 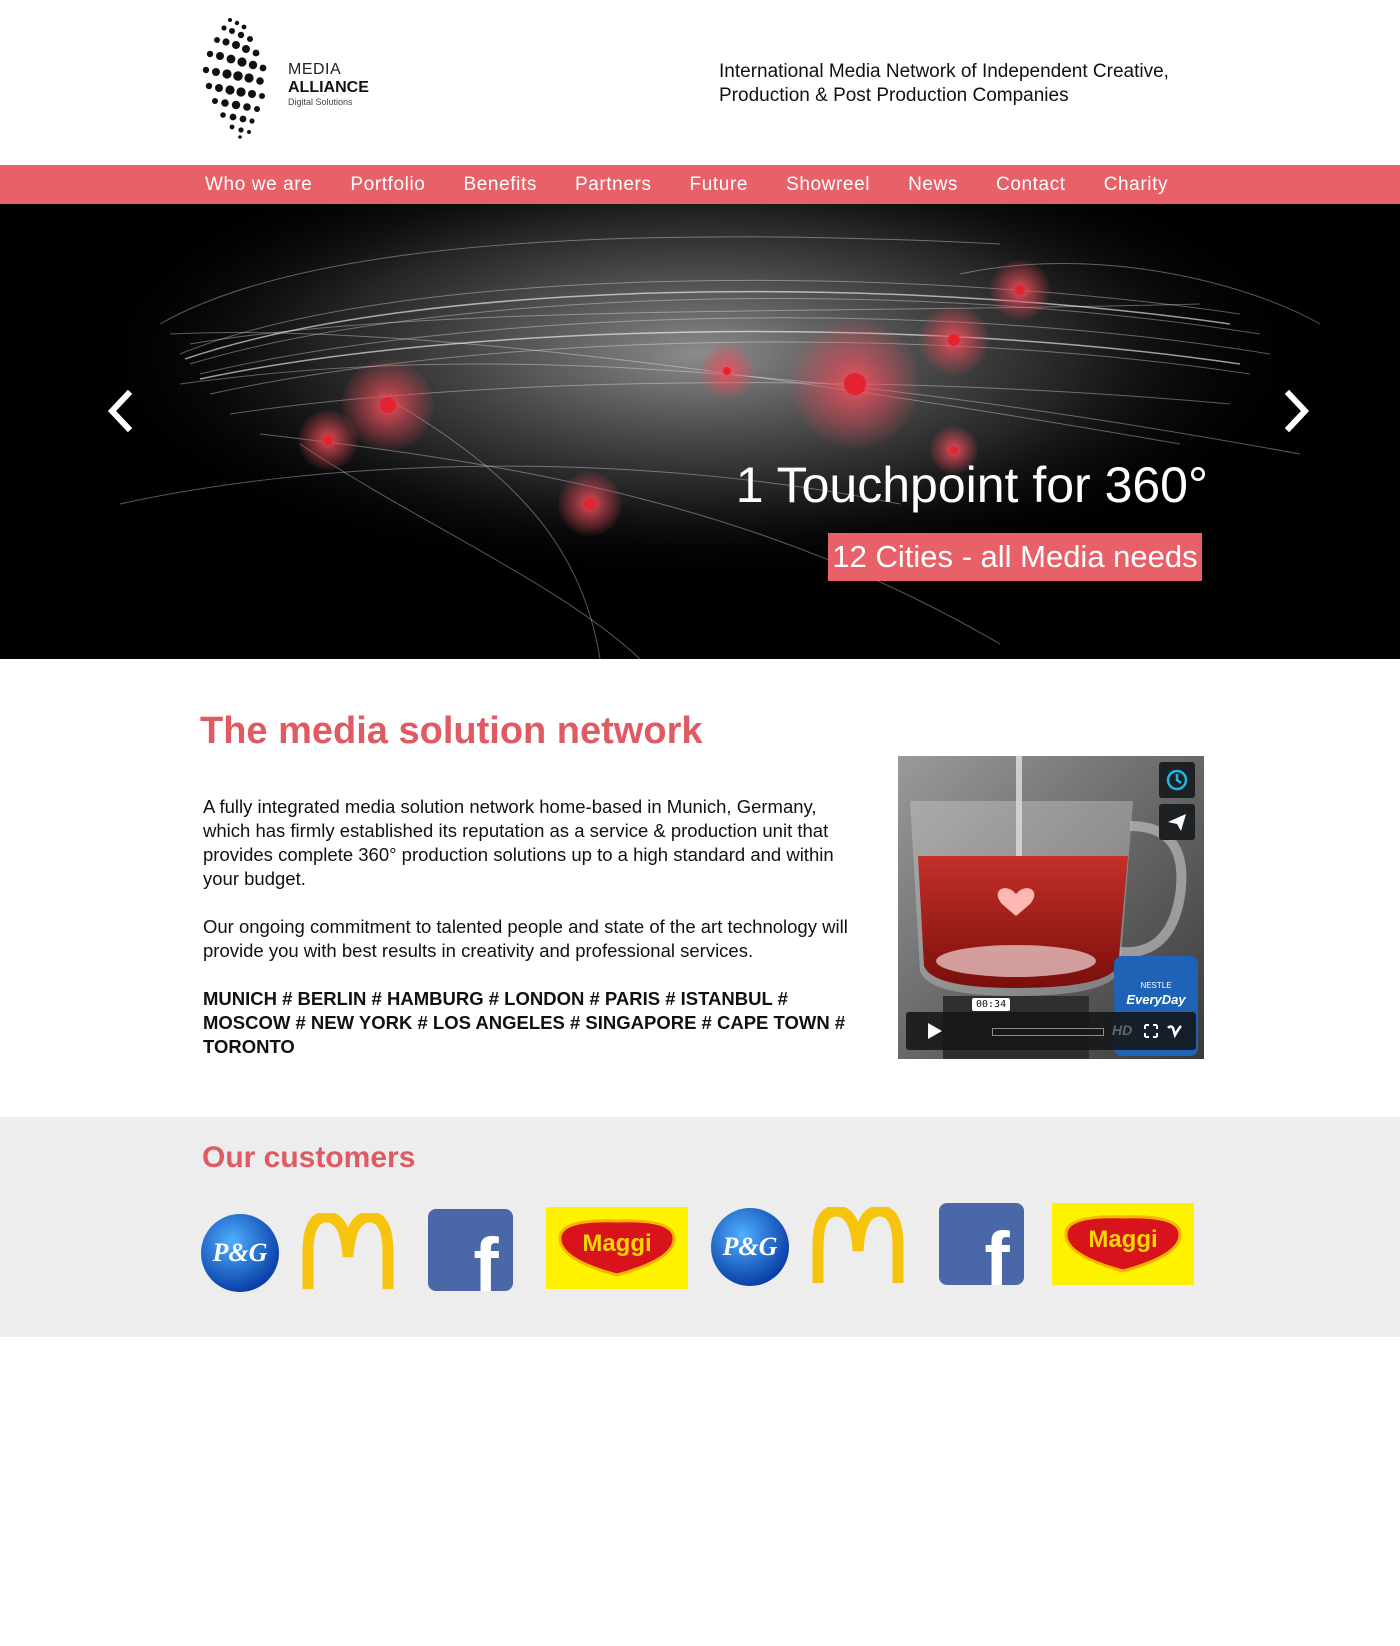 I want to click on fullscreen-button, so click(x=1151, y=1031).